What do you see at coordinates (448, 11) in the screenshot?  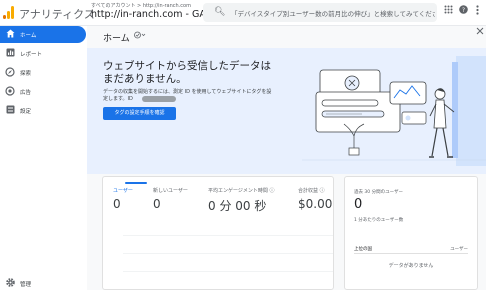 I see `apps-icon` at bounding box center [448, 11].